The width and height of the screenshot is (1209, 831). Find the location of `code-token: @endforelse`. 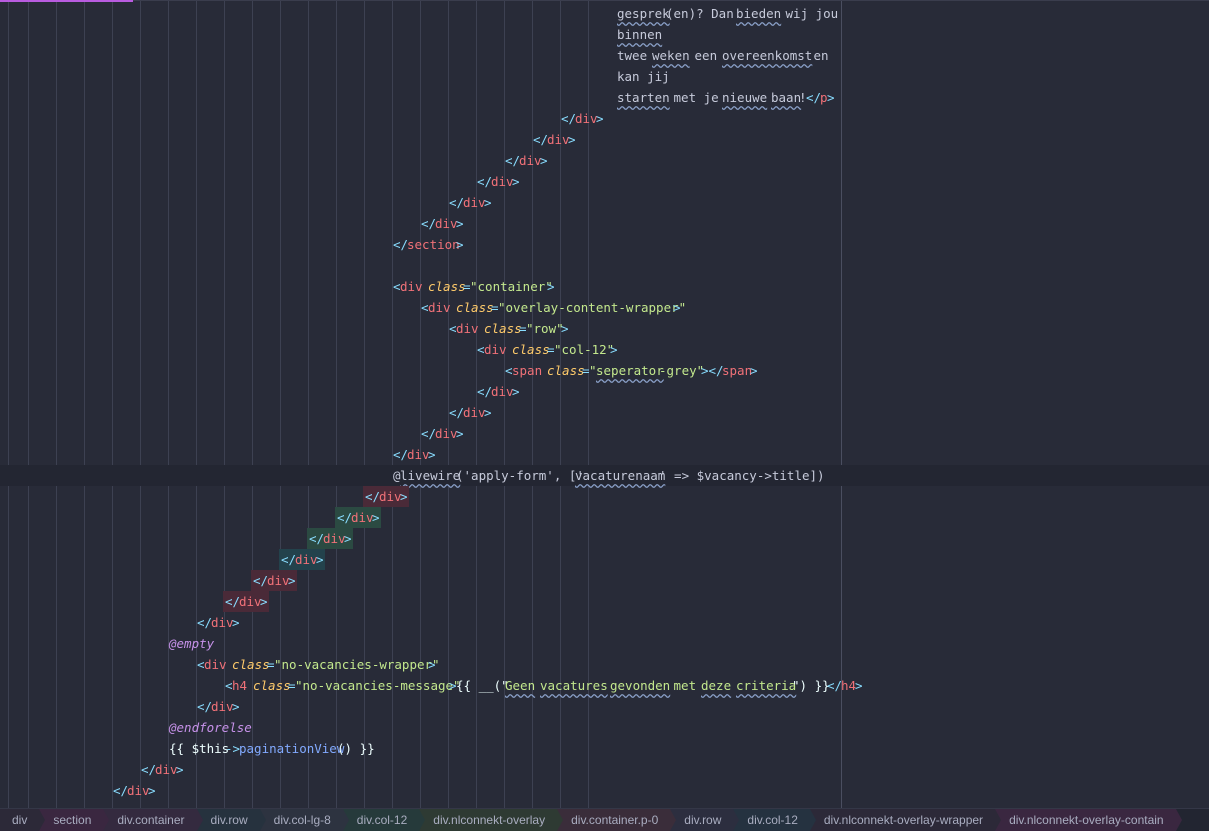

code-token: @endforelse is located at coordinates (210, 727).